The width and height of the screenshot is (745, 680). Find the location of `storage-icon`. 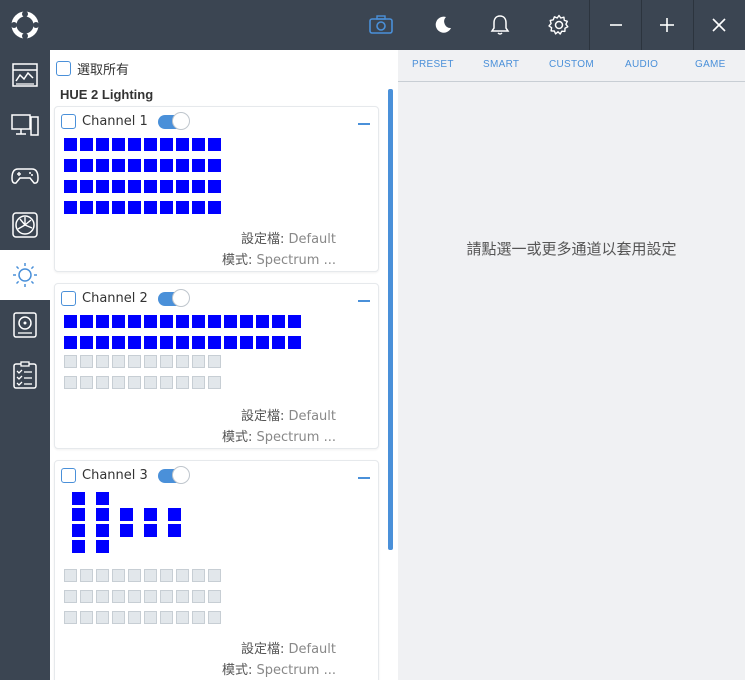

storage-icon is located at coordinates (25, 325).